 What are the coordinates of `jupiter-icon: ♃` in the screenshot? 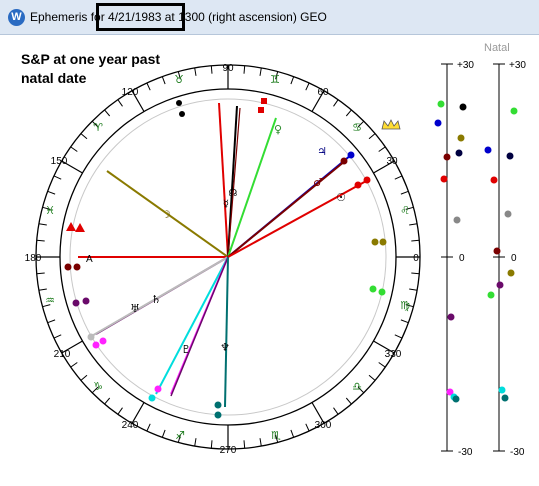 It's located at (322, 151).